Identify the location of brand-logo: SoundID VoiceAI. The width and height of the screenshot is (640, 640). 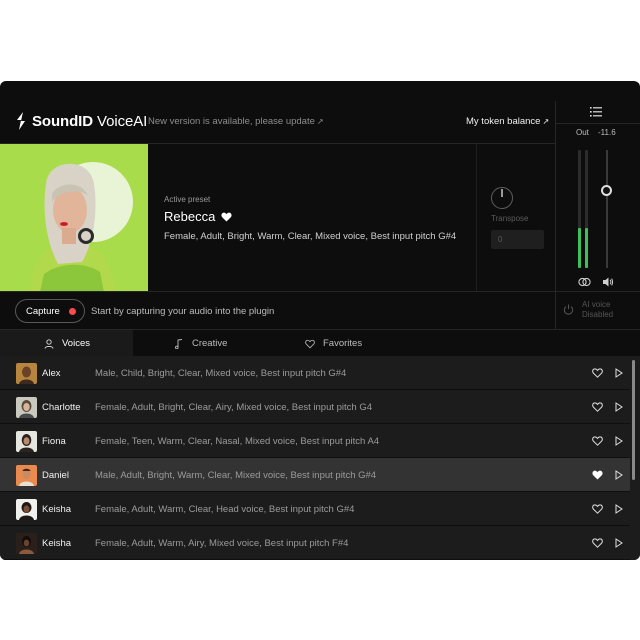
(81, 121).